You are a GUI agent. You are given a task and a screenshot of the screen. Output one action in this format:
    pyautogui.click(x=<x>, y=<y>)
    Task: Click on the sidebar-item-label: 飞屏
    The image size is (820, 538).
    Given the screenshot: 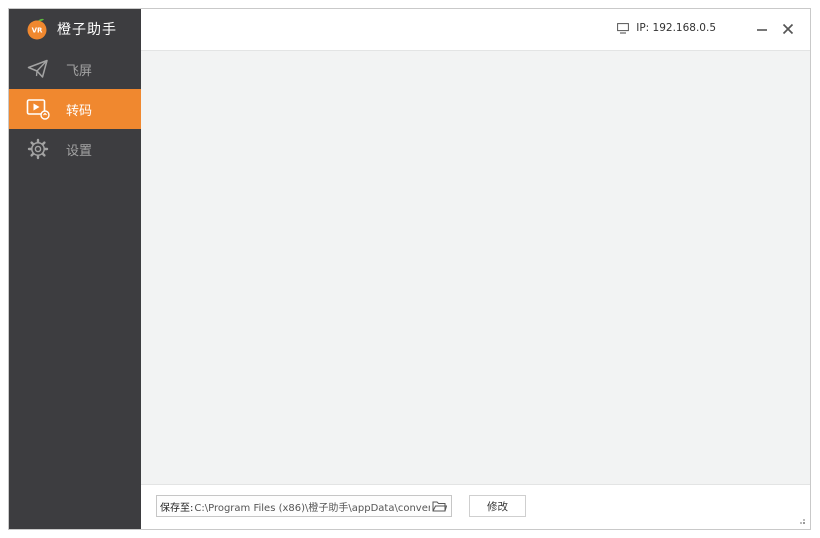 What is the action you would take?
    pyautogui.click(x=79, y=71)
    